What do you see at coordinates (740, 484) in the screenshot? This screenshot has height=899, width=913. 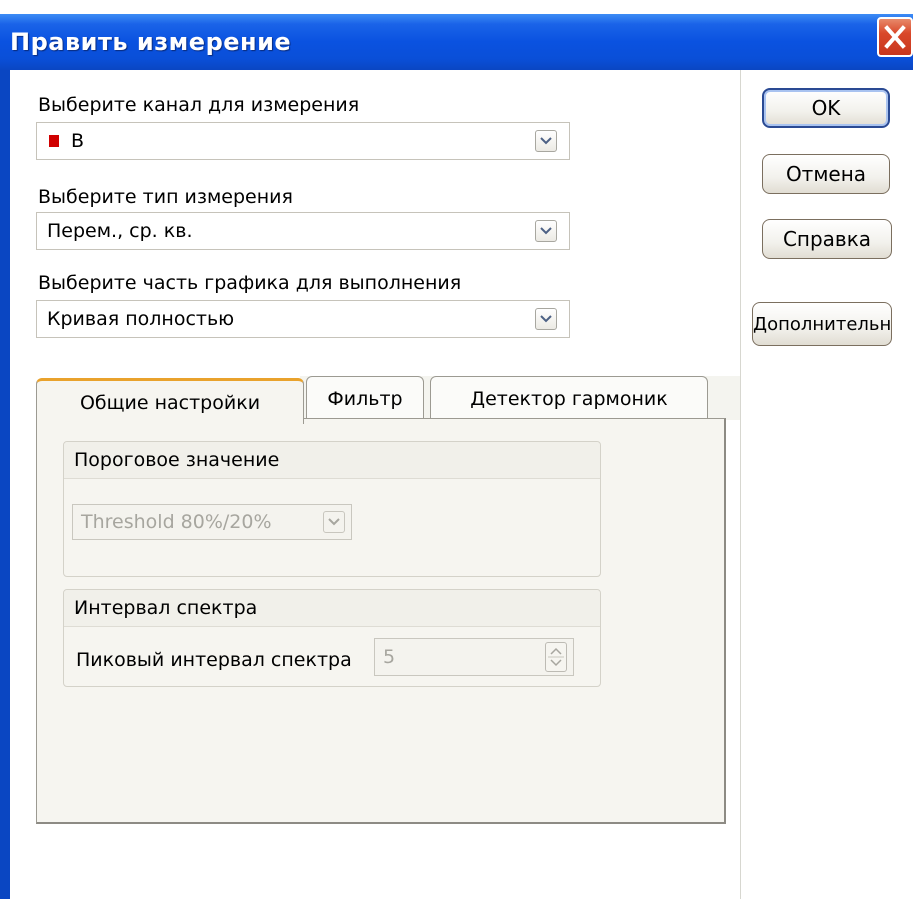 I see `button-panel-divider` at bounding box center [740, 484].